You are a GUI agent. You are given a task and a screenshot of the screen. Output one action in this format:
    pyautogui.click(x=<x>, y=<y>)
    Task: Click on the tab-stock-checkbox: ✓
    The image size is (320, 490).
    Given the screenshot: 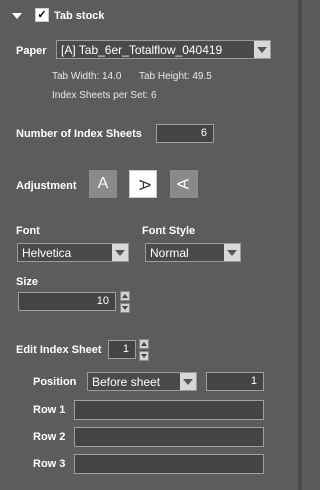 What is the action you would take?
    pyautogui.click(x=42, y=15)
    